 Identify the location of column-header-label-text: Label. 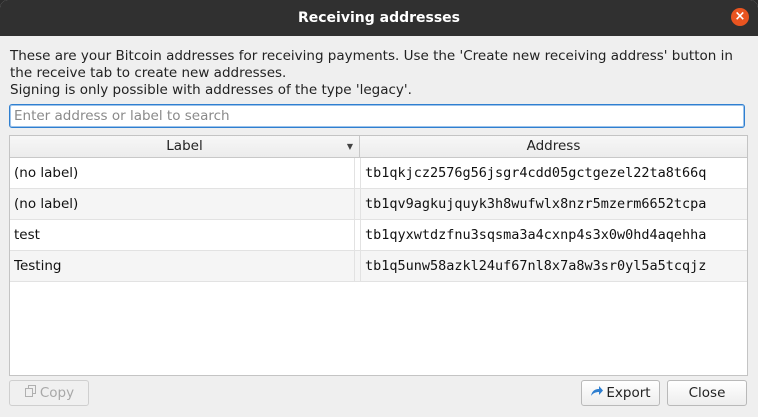
(184, 146).